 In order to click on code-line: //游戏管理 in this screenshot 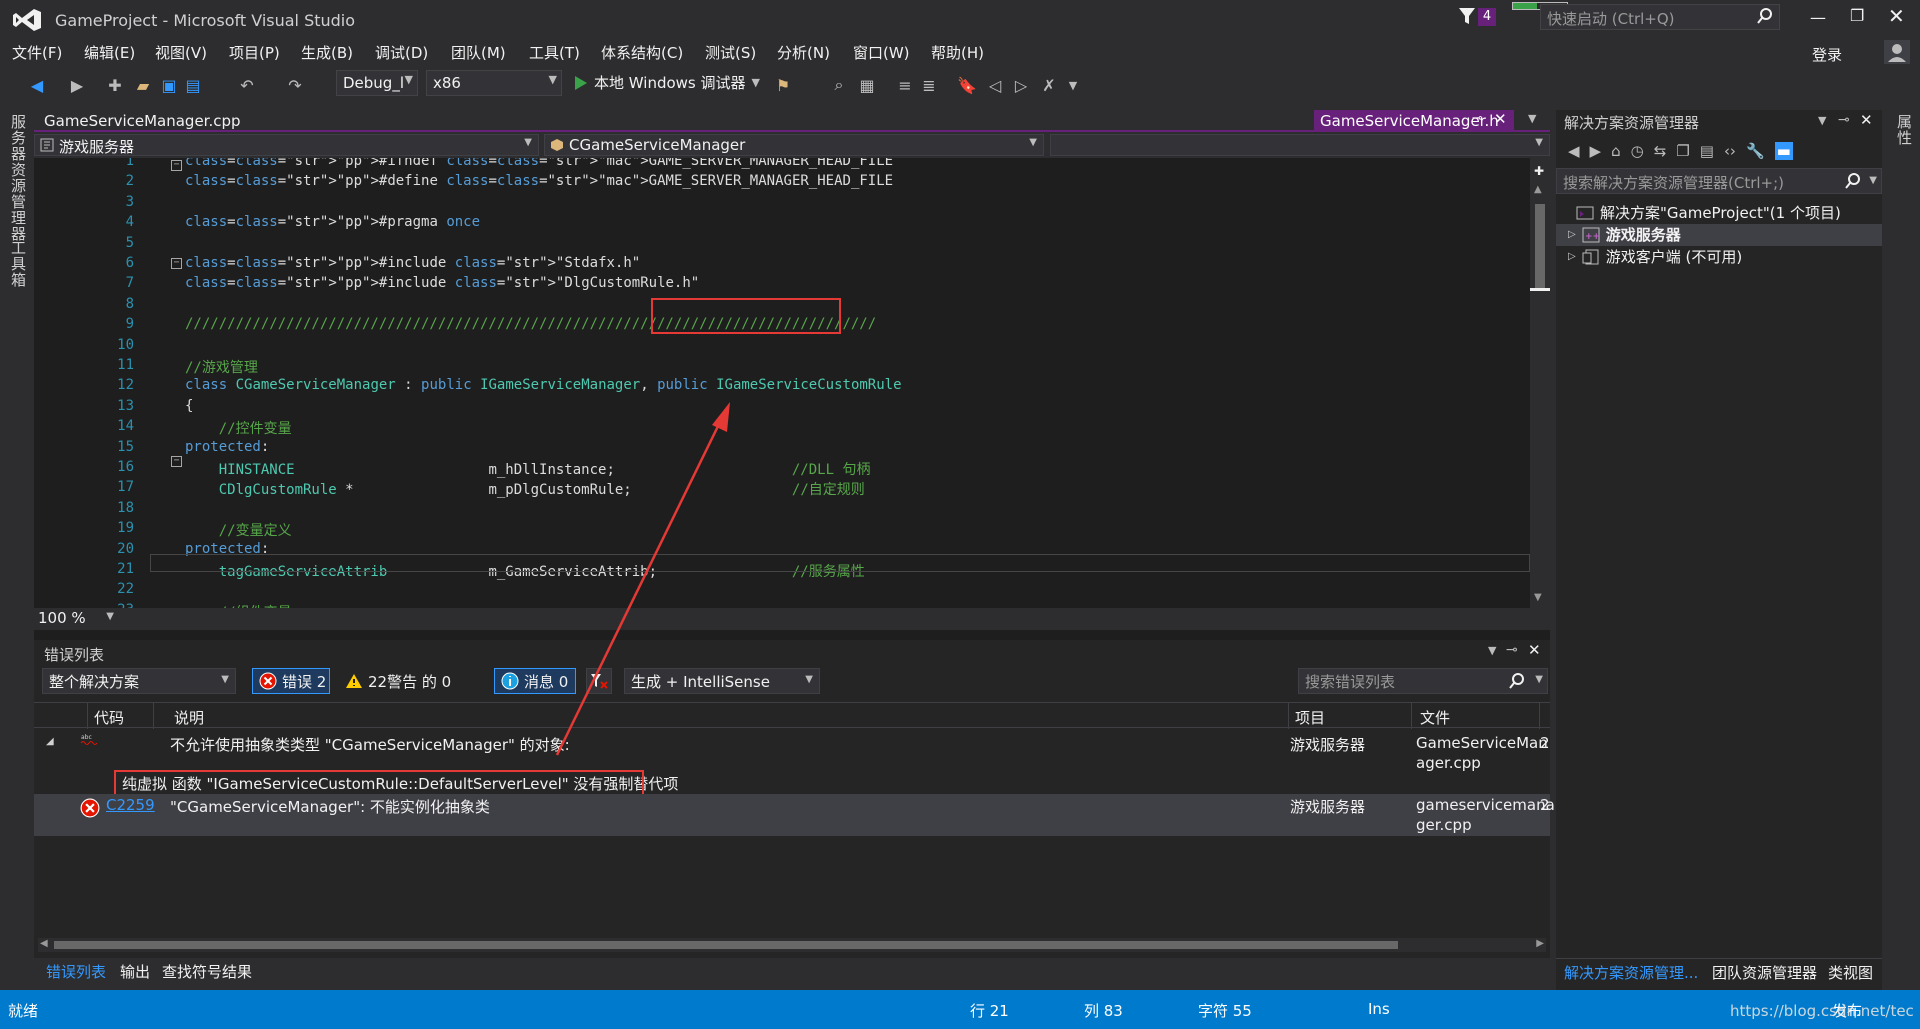, I will do `click(221, 367)`.